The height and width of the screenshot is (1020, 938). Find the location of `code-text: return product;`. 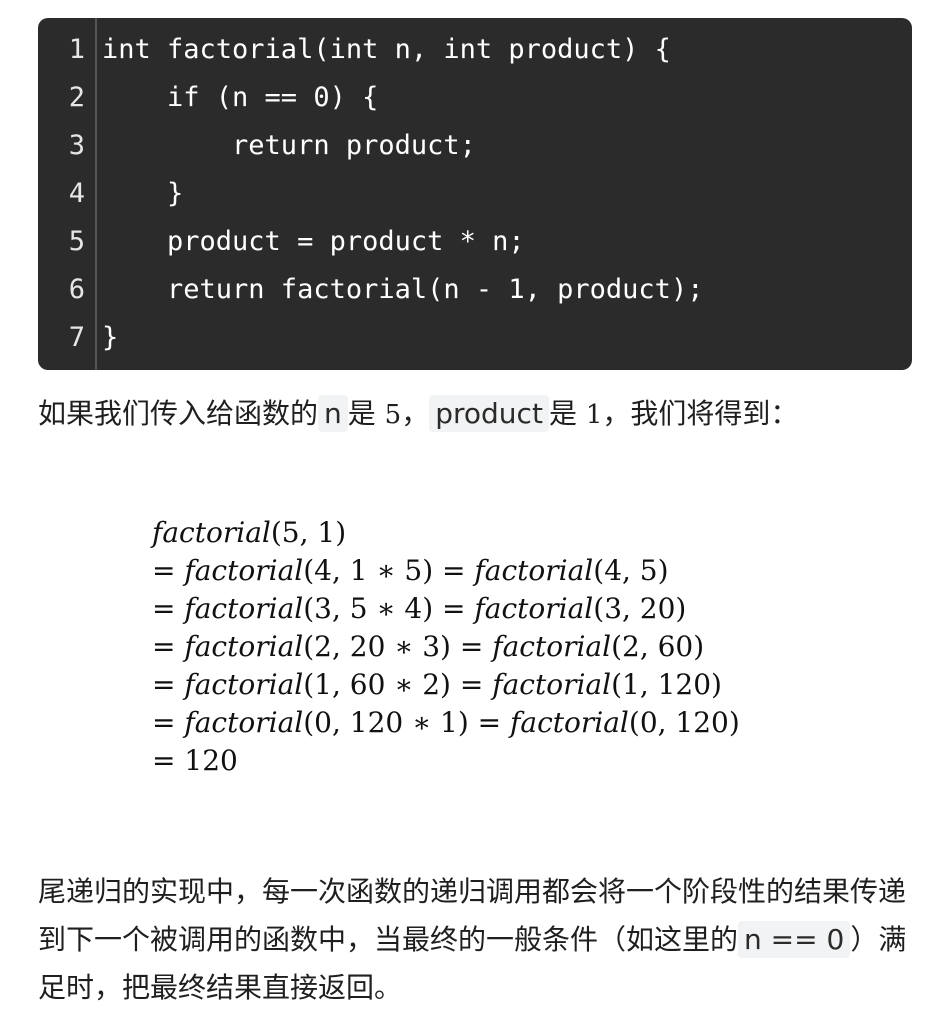

code-text: return product; is located at coordinates (289, 145).